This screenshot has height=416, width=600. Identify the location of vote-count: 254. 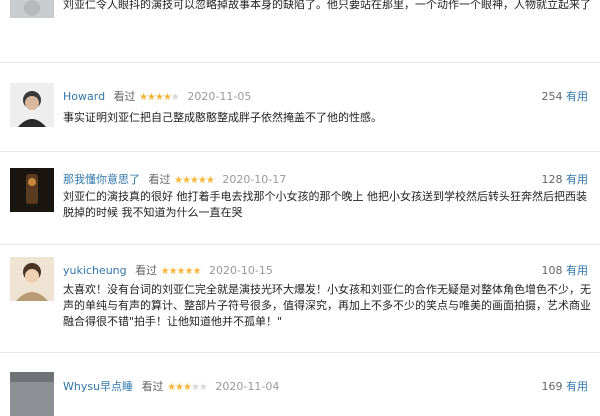
(552, 96).